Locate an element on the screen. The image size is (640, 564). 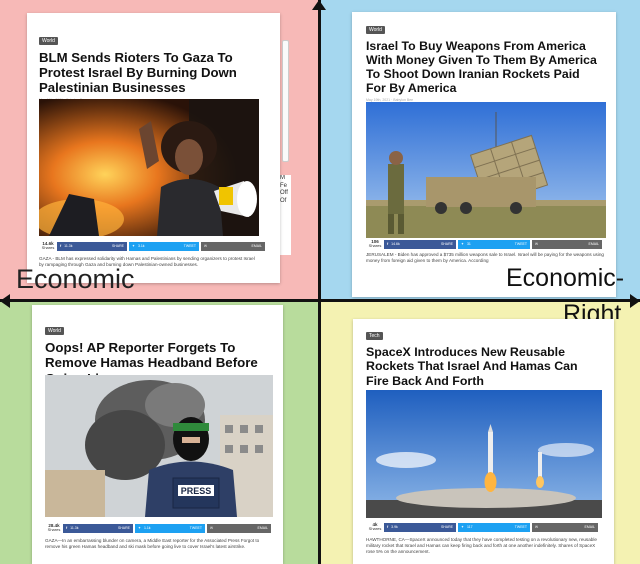
arrow-right-icon is located at coordinates (635, 301).